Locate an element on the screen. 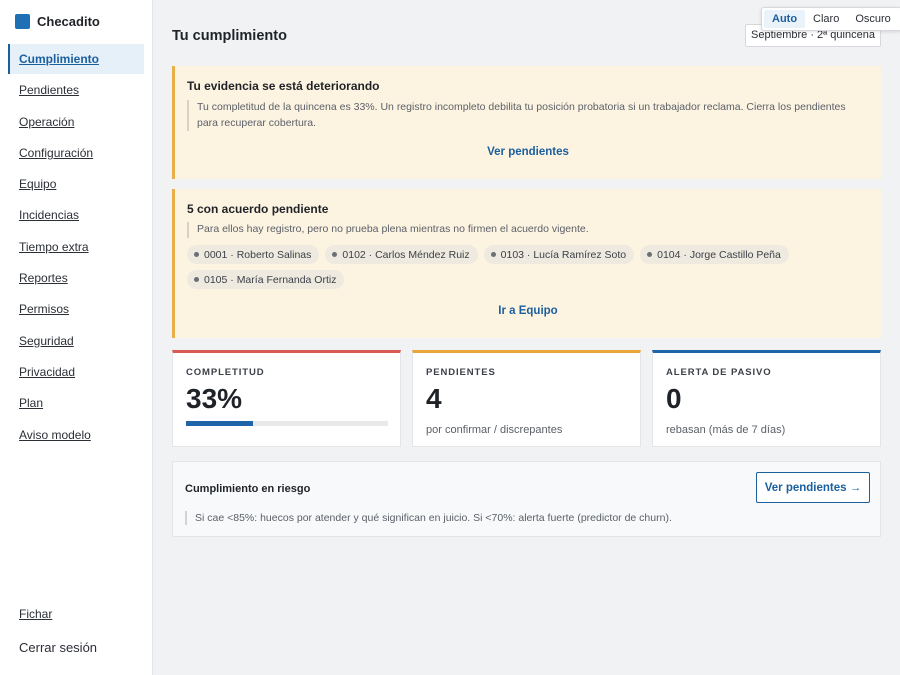  sidebar-item-operacion: Operación is located at coordinates (76, 122).